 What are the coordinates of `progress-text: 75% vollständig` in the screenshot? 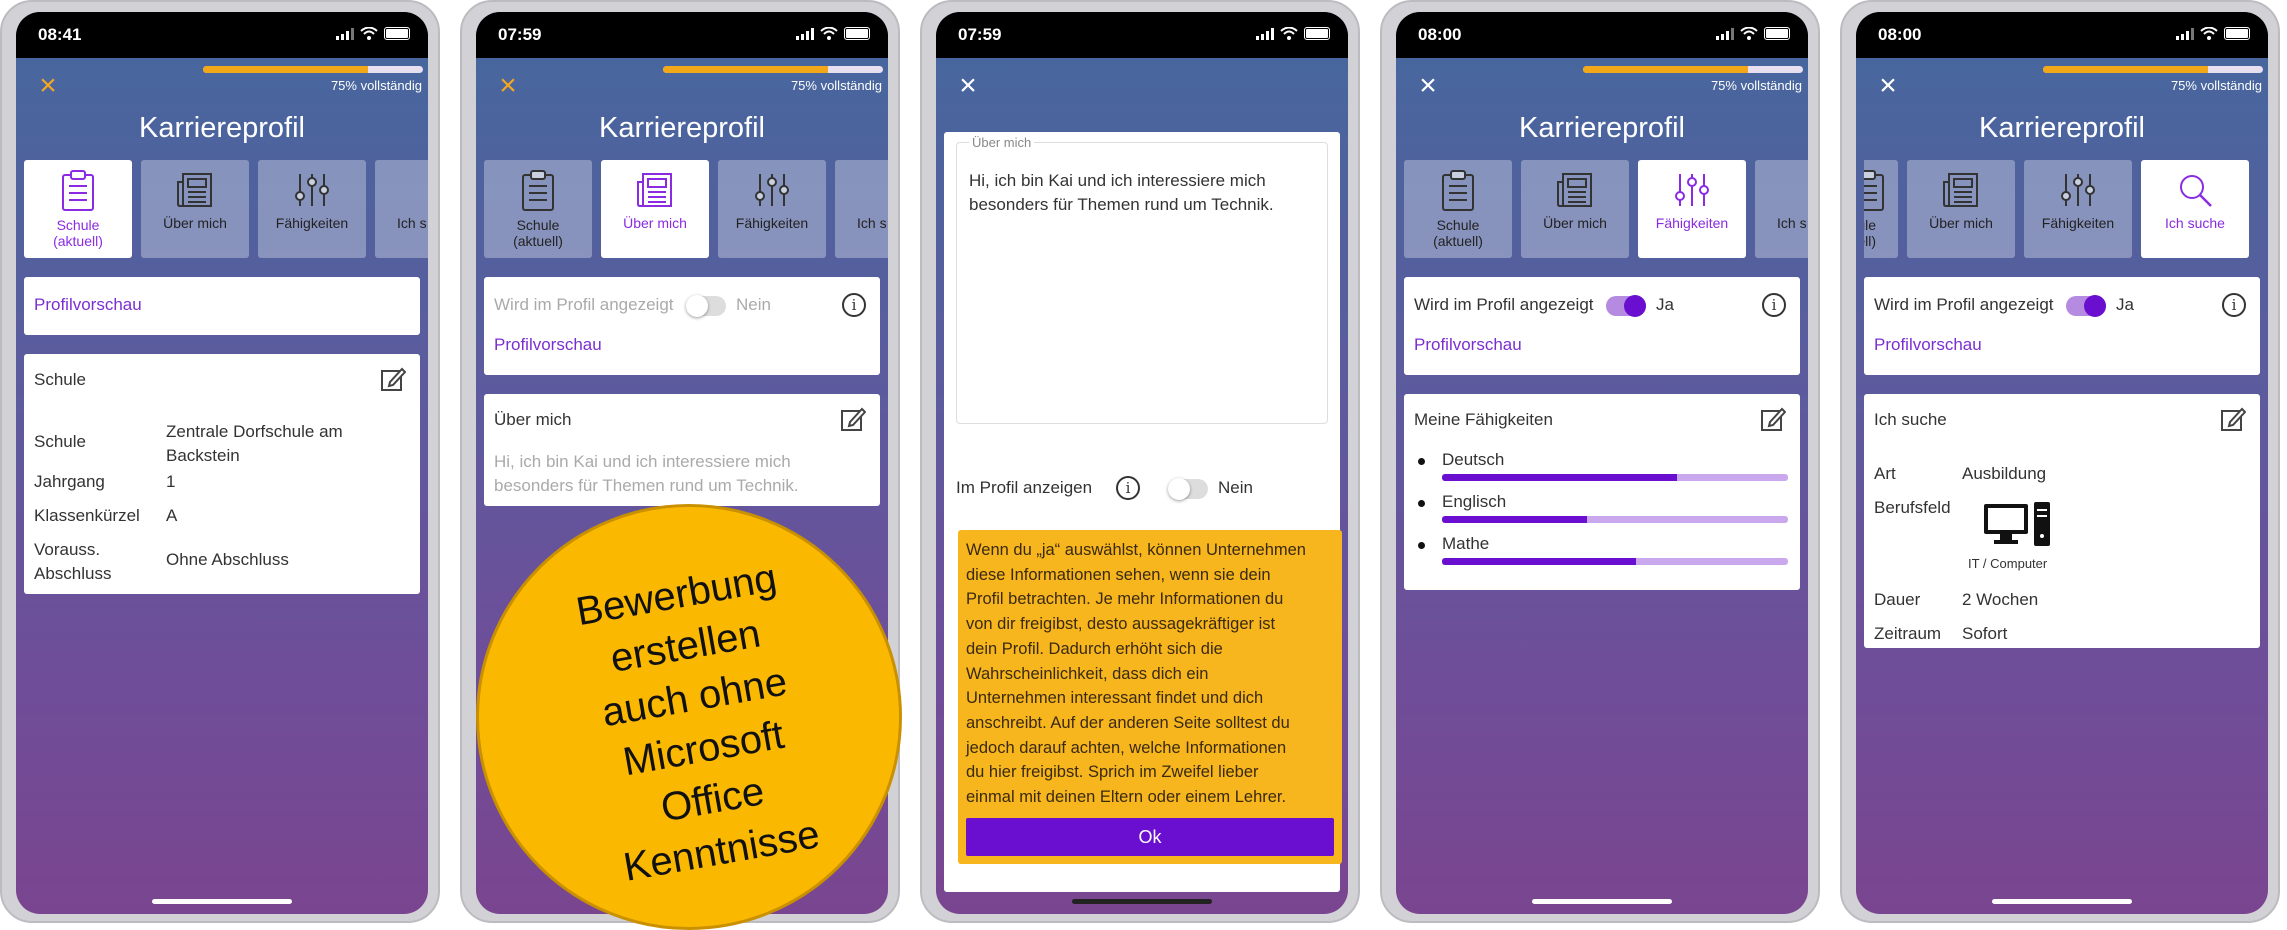 It's located at (836, 85).